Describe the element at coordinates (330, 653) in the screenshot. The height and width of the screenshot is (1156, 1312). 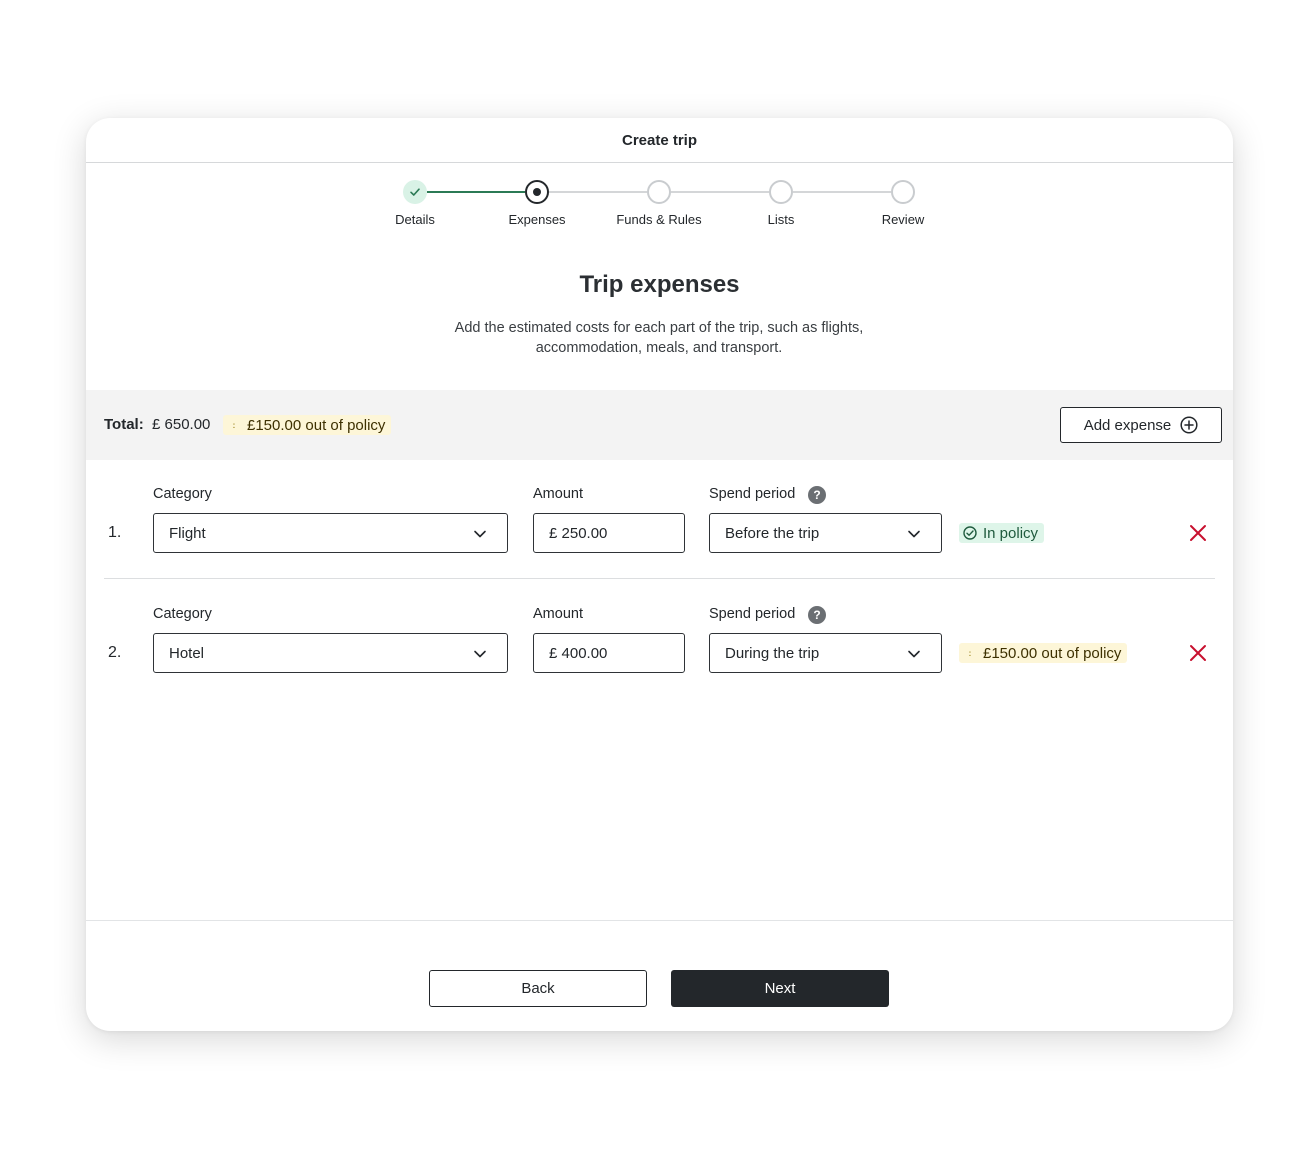
I see `category-select: Hotel` at that location.